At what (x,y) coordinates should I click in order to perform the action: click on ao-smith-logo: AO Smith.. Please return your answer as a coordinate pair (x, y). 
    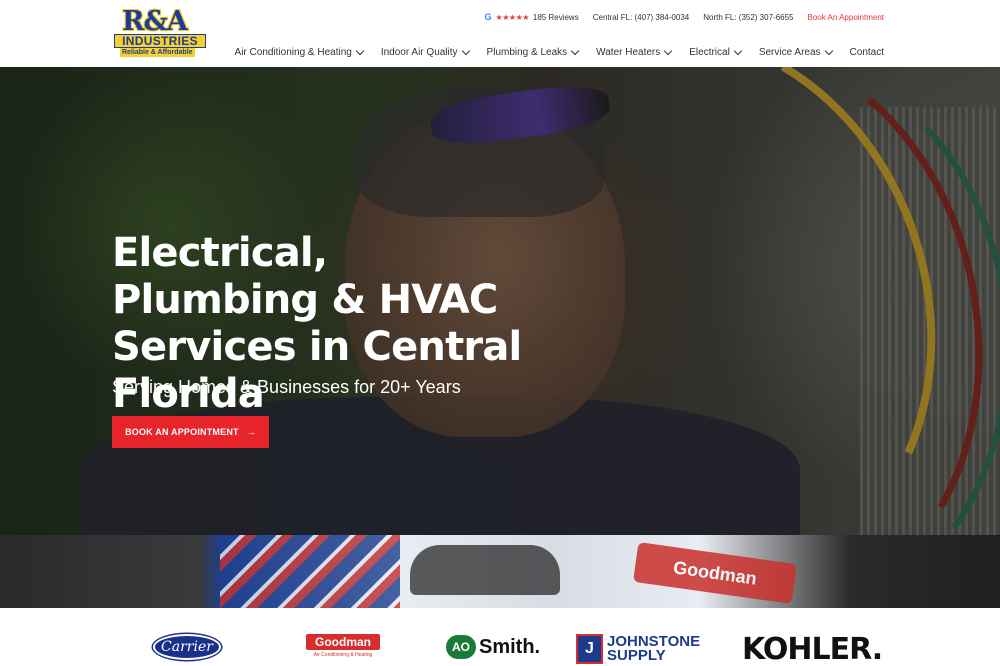
    Looking at the image, I should click on (493, 647).